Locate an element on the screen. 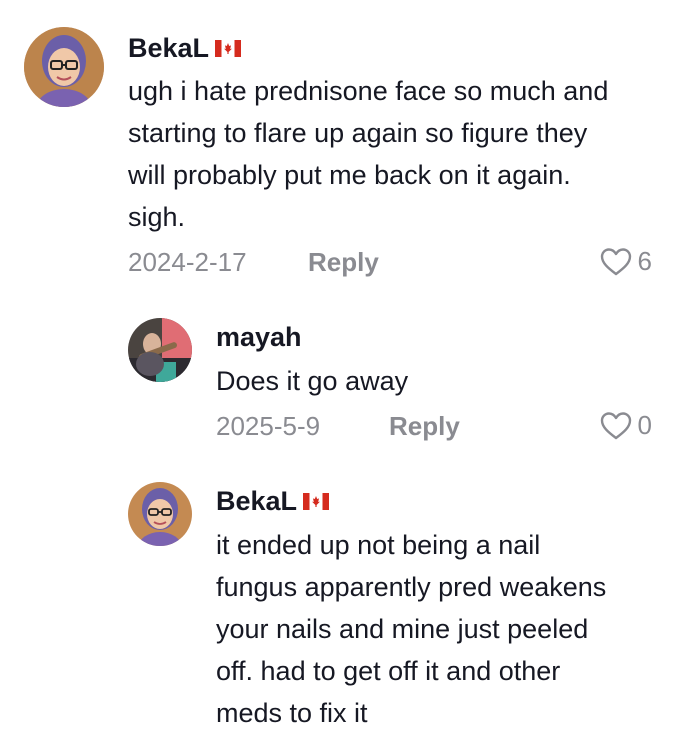  like-button: 6 is located at coordinates (626, 261).